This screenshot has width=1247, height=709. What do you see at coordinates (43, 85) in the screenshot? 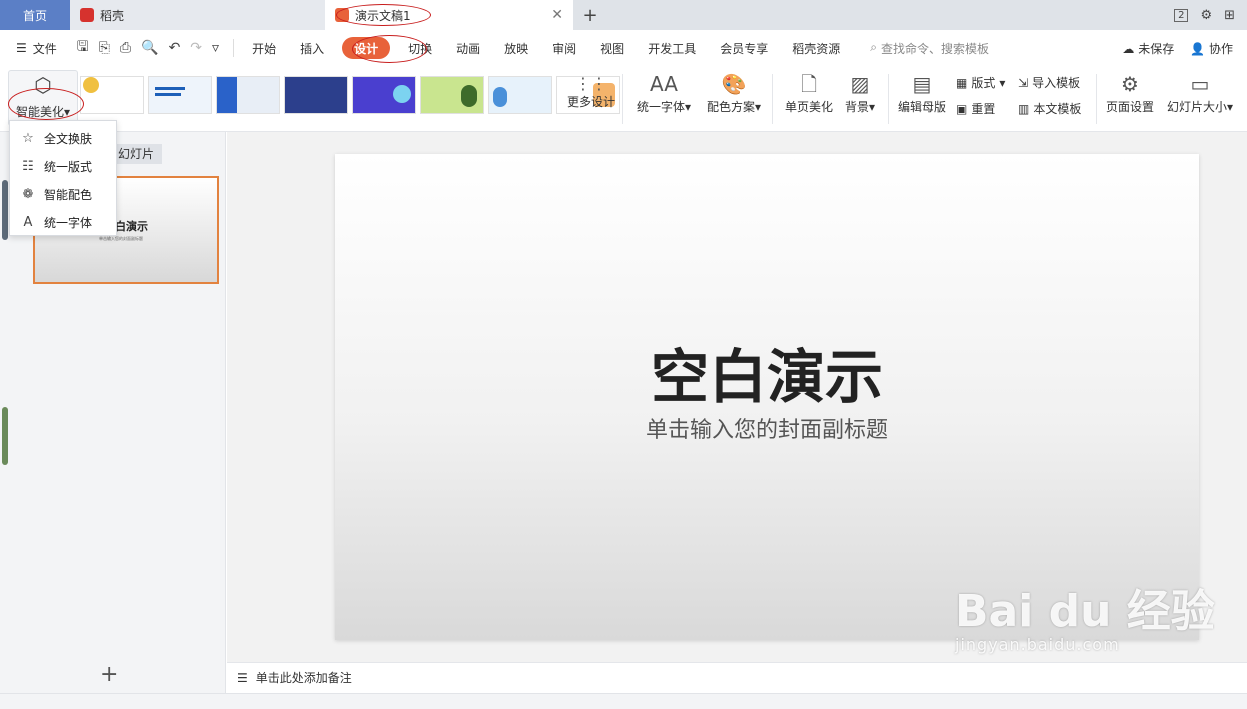
I see `cube-icon: ⬡` at bounding box center [43, 85].